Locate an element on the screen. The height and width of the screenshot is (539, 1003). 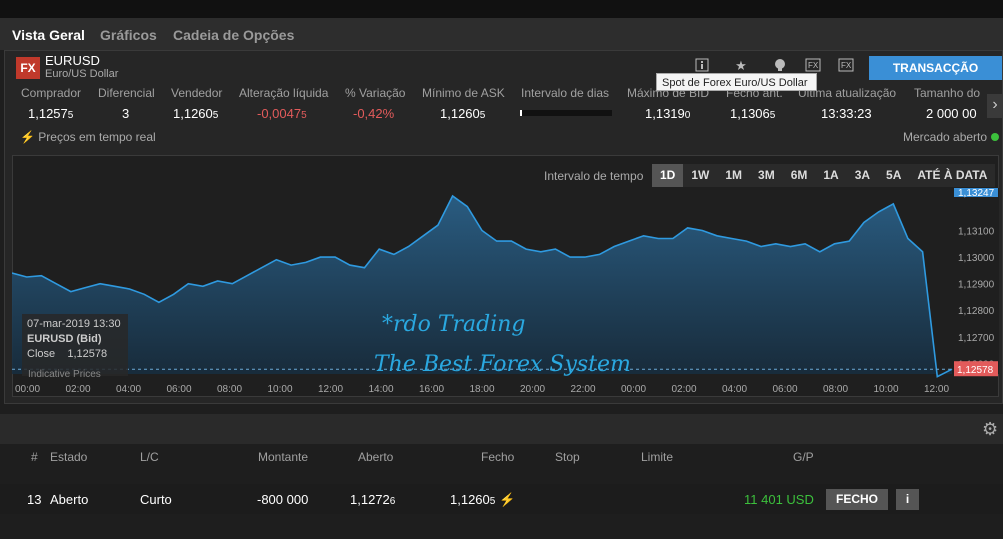
alert-icon is located at coordinates (780, 66).